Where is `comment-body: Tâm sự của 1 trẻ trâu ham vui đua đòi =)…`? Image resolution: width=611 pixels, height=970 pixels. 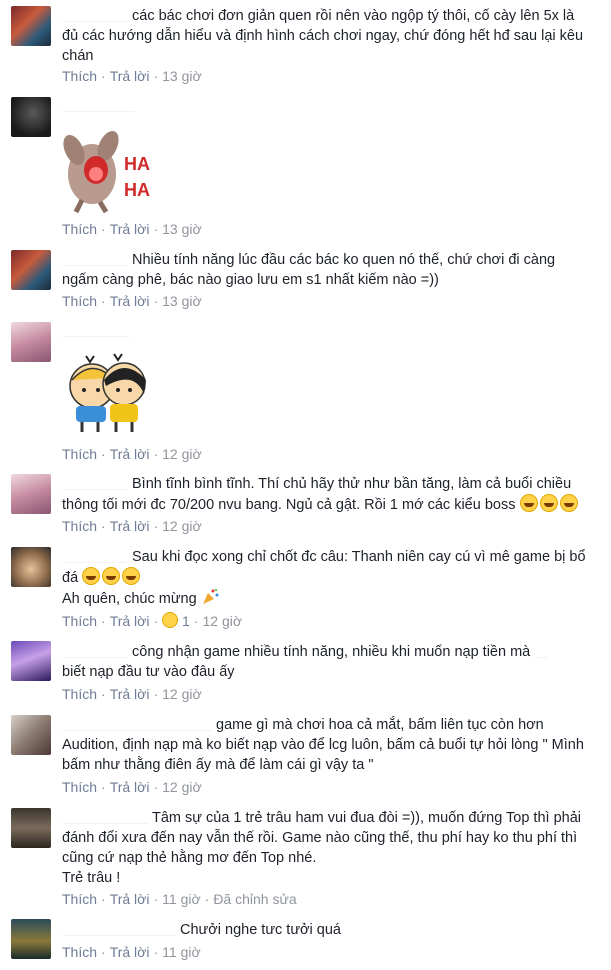 comment-body: Tâm sự của 1 trẻ trâu ham vui đua đòi =)… is located at coordinates (328, 848).